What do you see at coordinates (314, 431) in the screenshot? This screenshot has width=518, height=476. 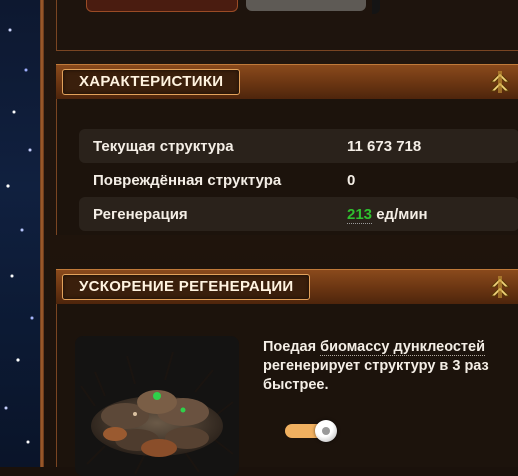 I see `regen-boost-toggle` at bounding box center [314, 431].